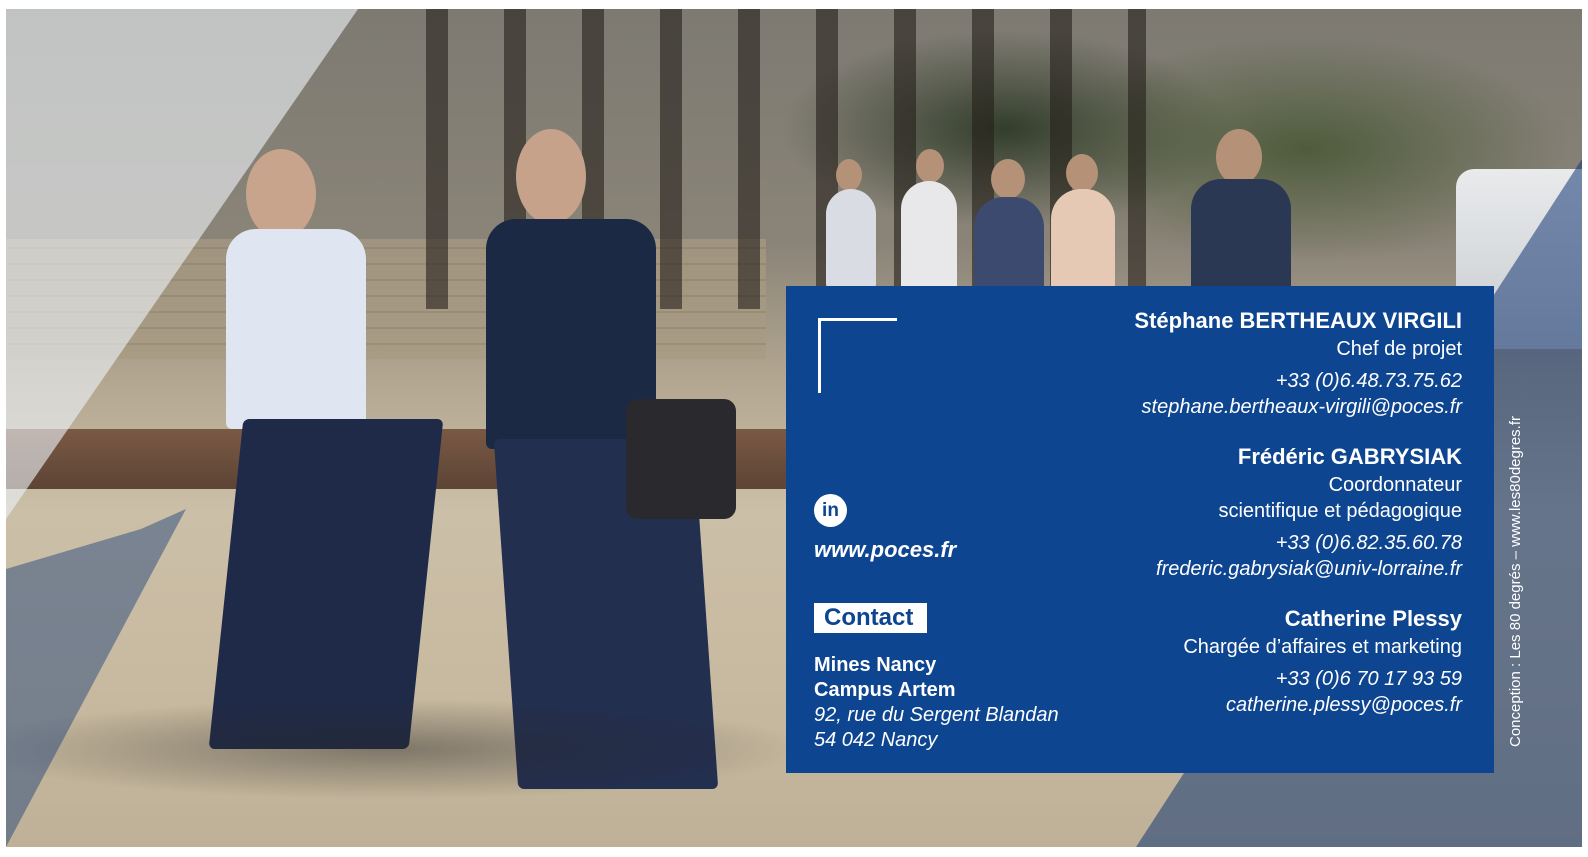 This screenshot has width=1588, height=857. I want to click on corner-bracket-decoration, so click(857, 355).